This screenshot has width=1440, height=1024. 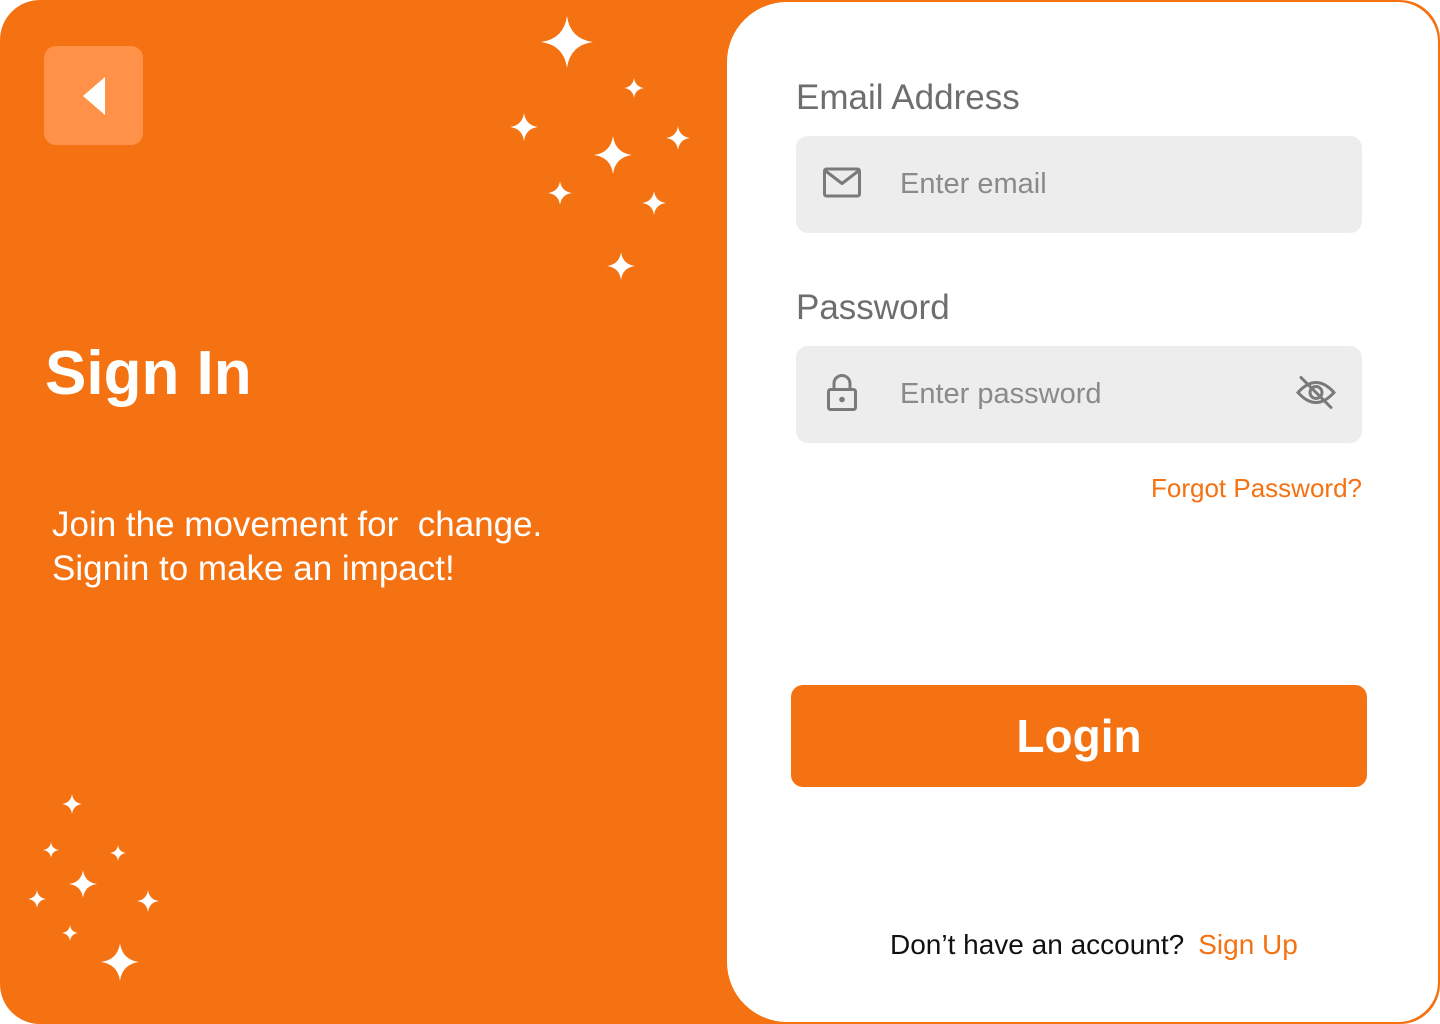 I want to click on forgot-password-link: Forgot Password?, so click(x=1256, y=488).